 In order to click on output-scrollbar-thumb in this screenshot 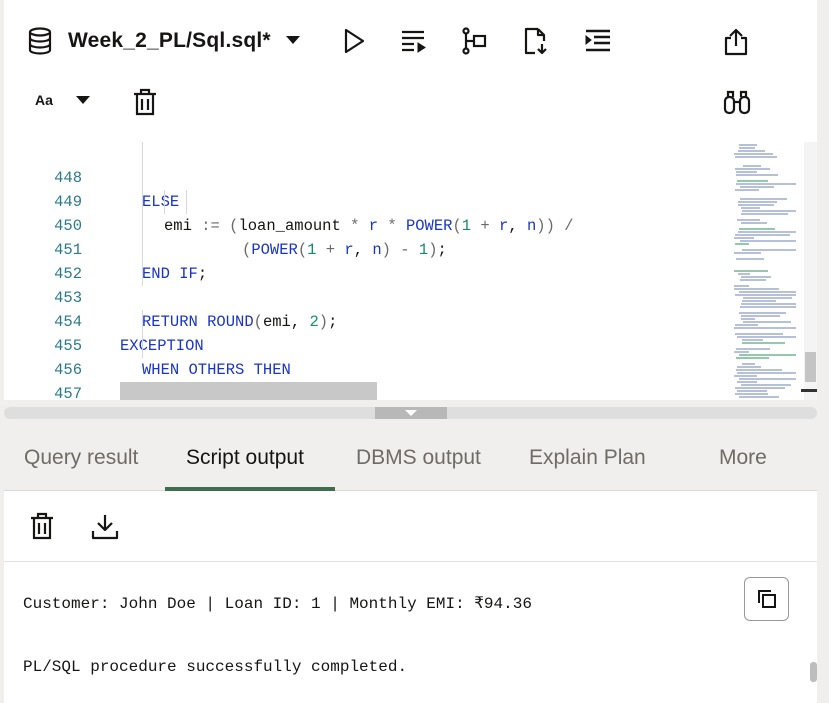, I will do `click(813, 672)`.